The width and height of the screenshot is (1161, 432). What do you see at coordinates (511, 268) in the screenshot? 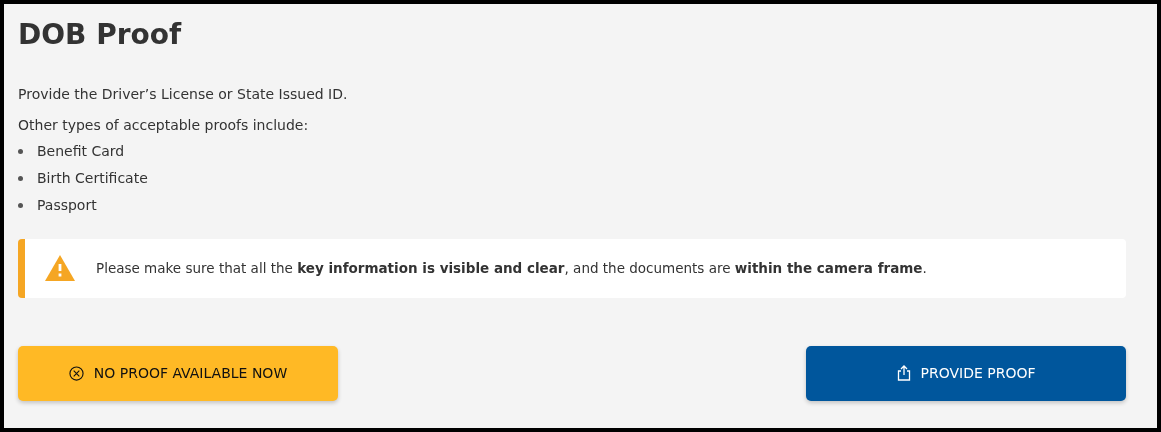
I see `alert-text: Please make sure that all the key information is visible and clear, and the documents are within the camera frame.` at bounding box center [511, 268].